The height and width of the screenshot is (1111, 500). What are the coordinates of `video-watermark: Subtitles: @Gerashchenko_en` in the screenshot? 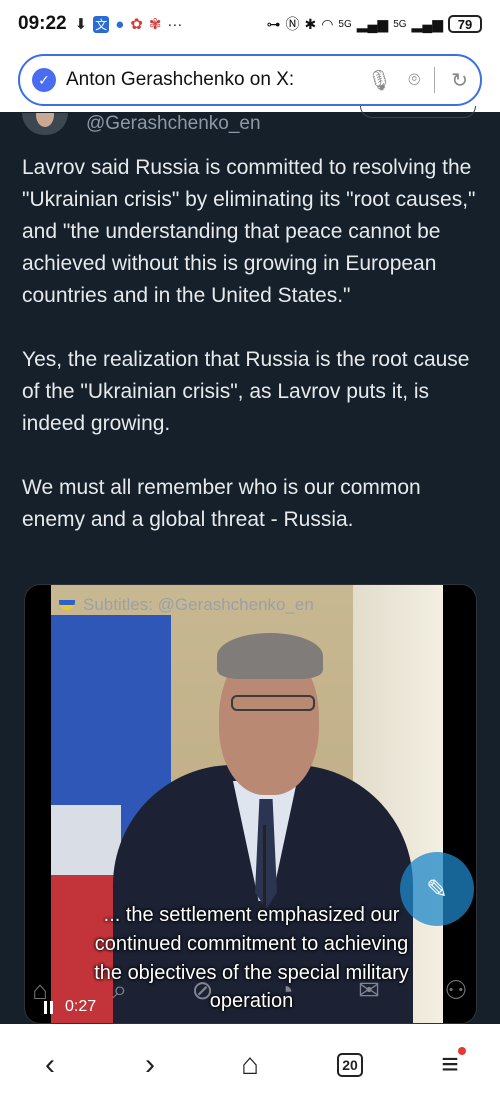 It's located at (186, 605).